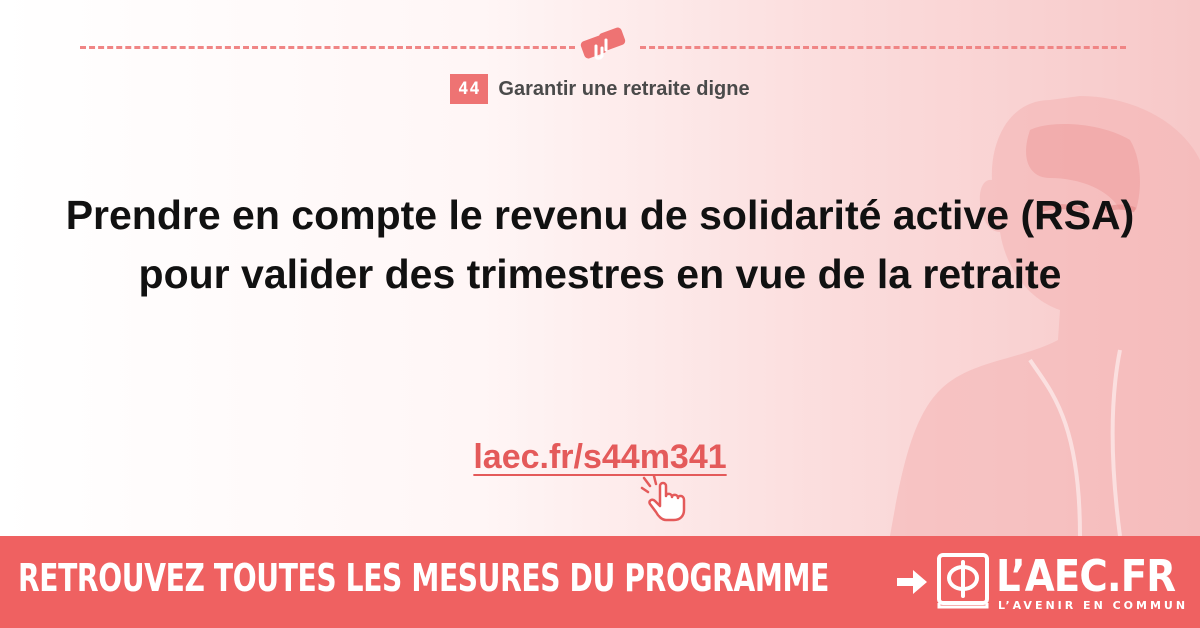 The height and width of the screenshot is (628, 1200). What do you see at coordinates (663, 498) in the screenshot?
I see `pointer-hand-icon` at bounding box center [663, 498].